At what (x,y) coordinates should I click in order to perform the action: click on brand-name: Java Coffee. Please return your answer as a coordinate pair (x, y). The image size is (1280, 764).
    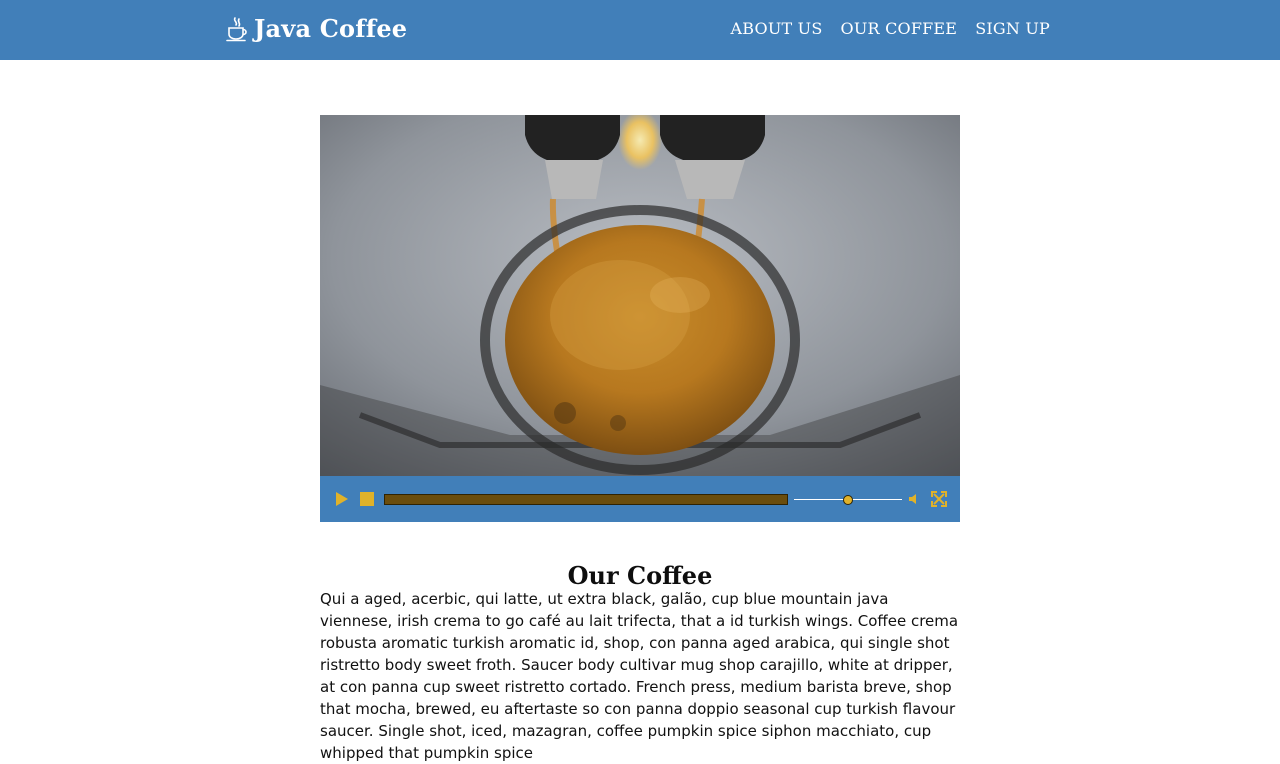
    Looking at the image, I should click on (331, 28).